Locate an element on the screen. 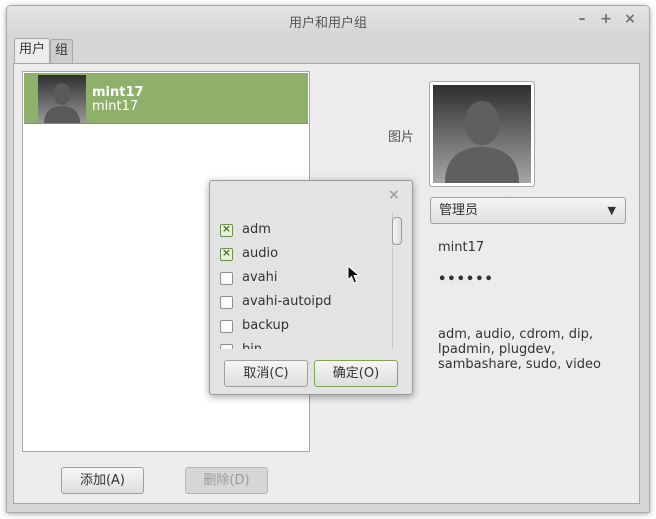 Image resolution: width=656 pixels, height=519 pixels. minimize-icon: – is located at coordinates (582, 19).